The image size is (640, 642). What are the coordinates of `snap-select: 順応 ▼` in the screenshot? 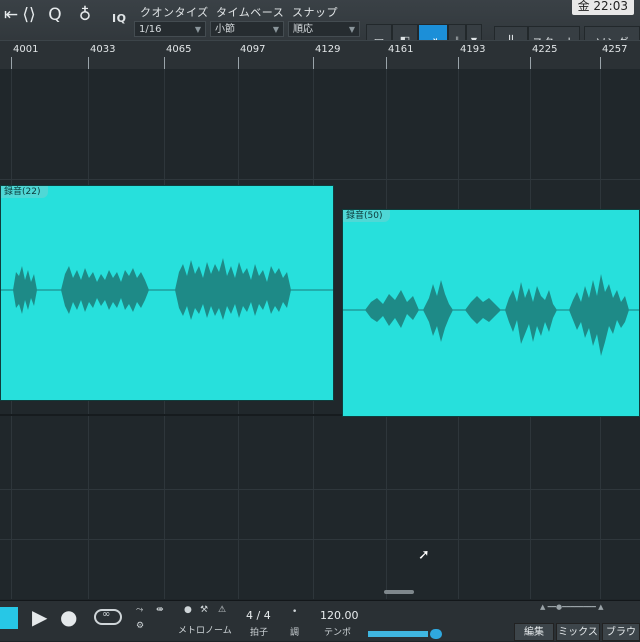 It's located at (324, 29).